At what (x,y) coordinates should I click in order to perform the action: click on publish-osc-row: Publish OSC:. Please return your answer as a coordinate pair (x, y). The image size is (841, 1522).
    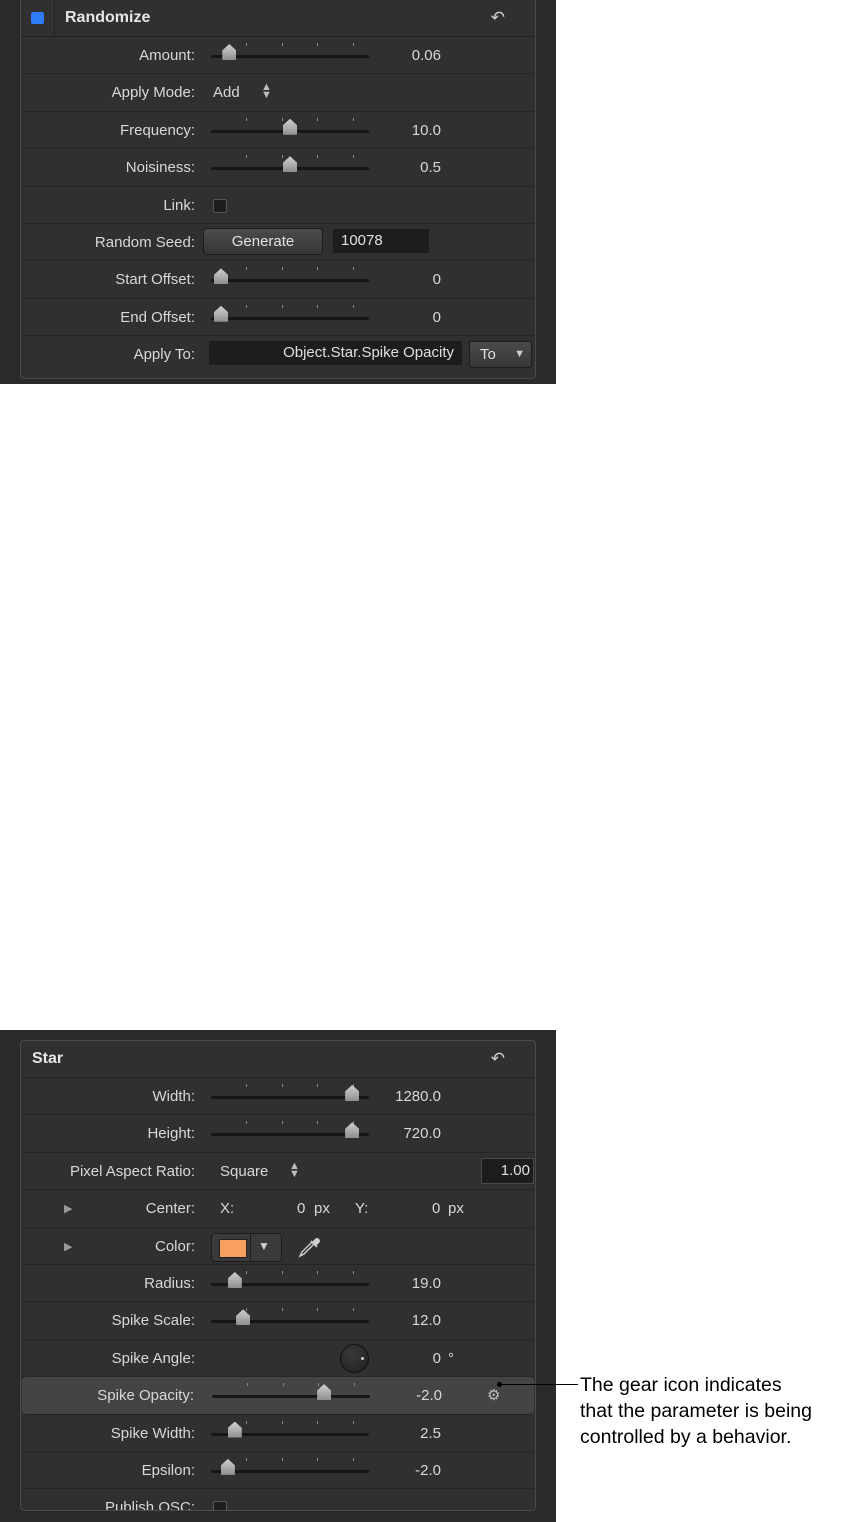
    Looking at the image, I should click on (278, 1500).